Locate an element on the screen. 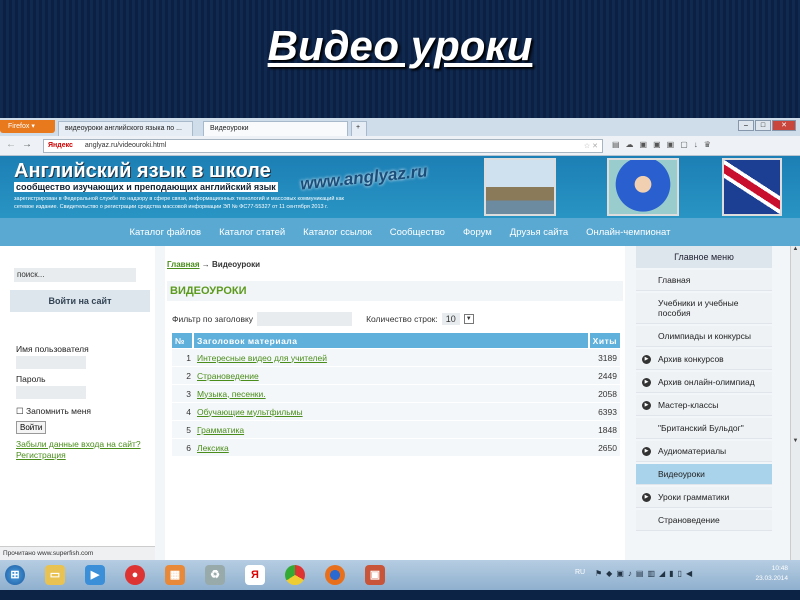 The width and height of the screenshot is (800, 600). main-menu-item: "Британский Бульдог" is located at coordinates (704, 428).